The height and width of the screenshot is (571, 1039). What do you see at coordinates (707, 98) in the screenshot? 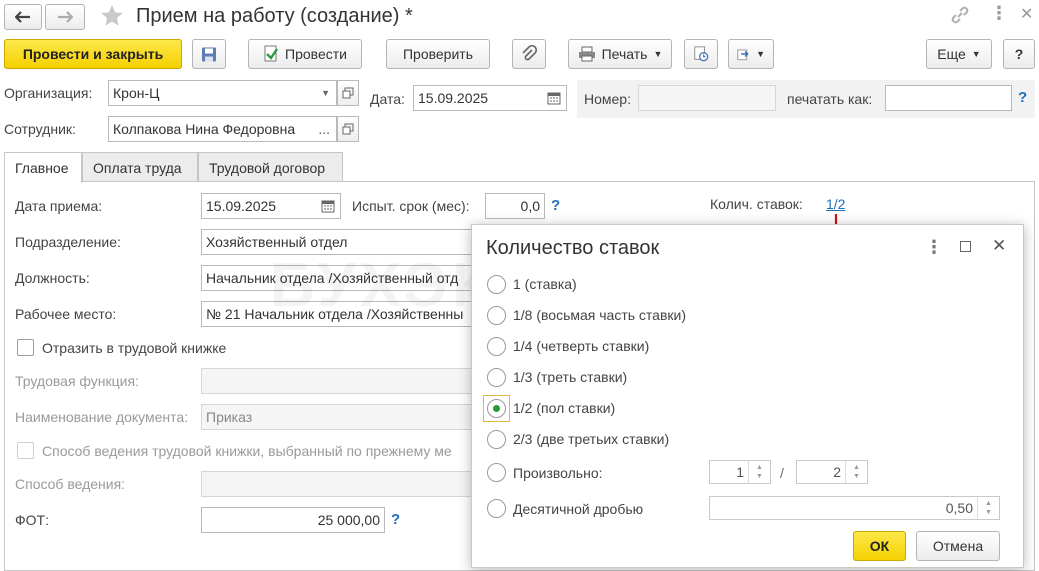
I see `number-field` at bounding box center [707, 98].